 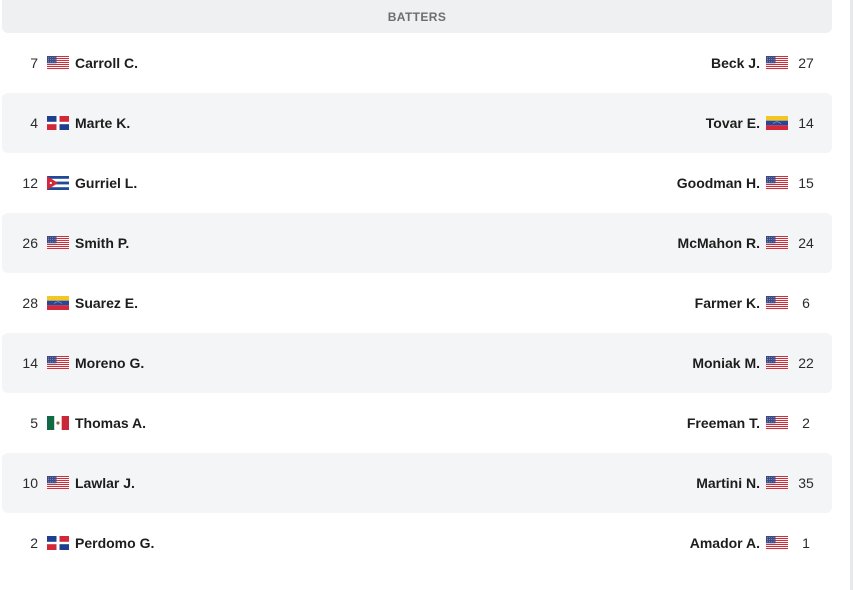 I want to click on home-batter: Freeman T. 2, so click(x=759, y=423).